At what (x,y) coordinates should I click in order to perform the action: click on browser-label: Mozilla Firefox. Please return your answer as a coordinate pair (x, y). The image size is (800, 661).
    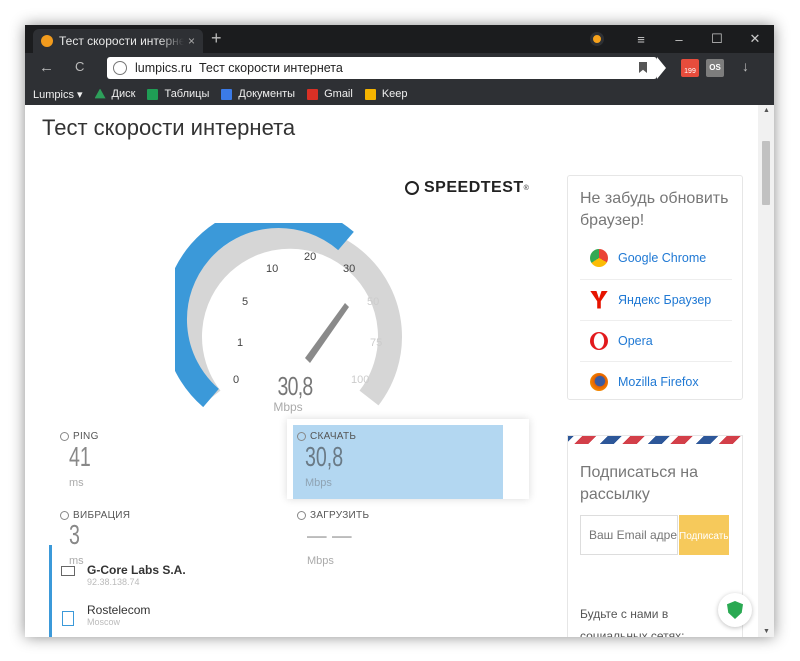
    Looking at the image, I should click on (658, 381).